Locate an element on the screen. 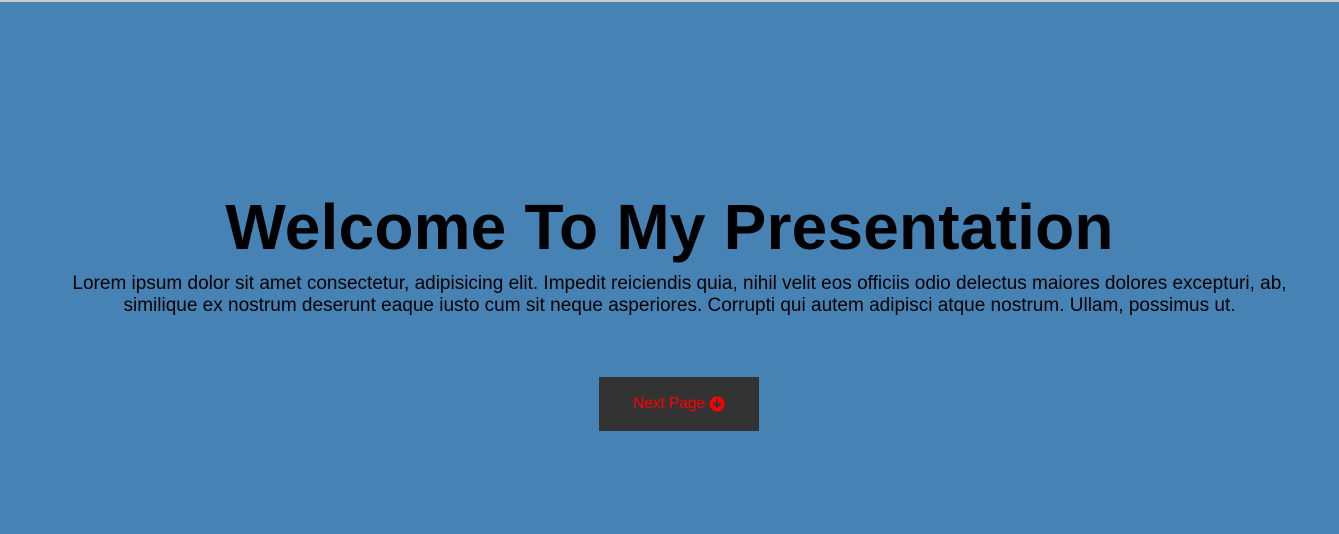  next-page-label: Next Page is located at coordinates (668, 403).